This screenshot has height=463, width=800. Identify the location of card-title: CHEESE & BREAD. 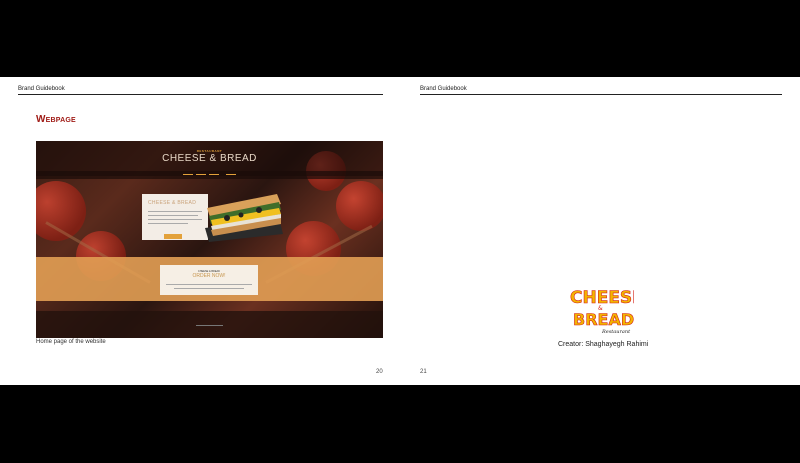
(172, 203).